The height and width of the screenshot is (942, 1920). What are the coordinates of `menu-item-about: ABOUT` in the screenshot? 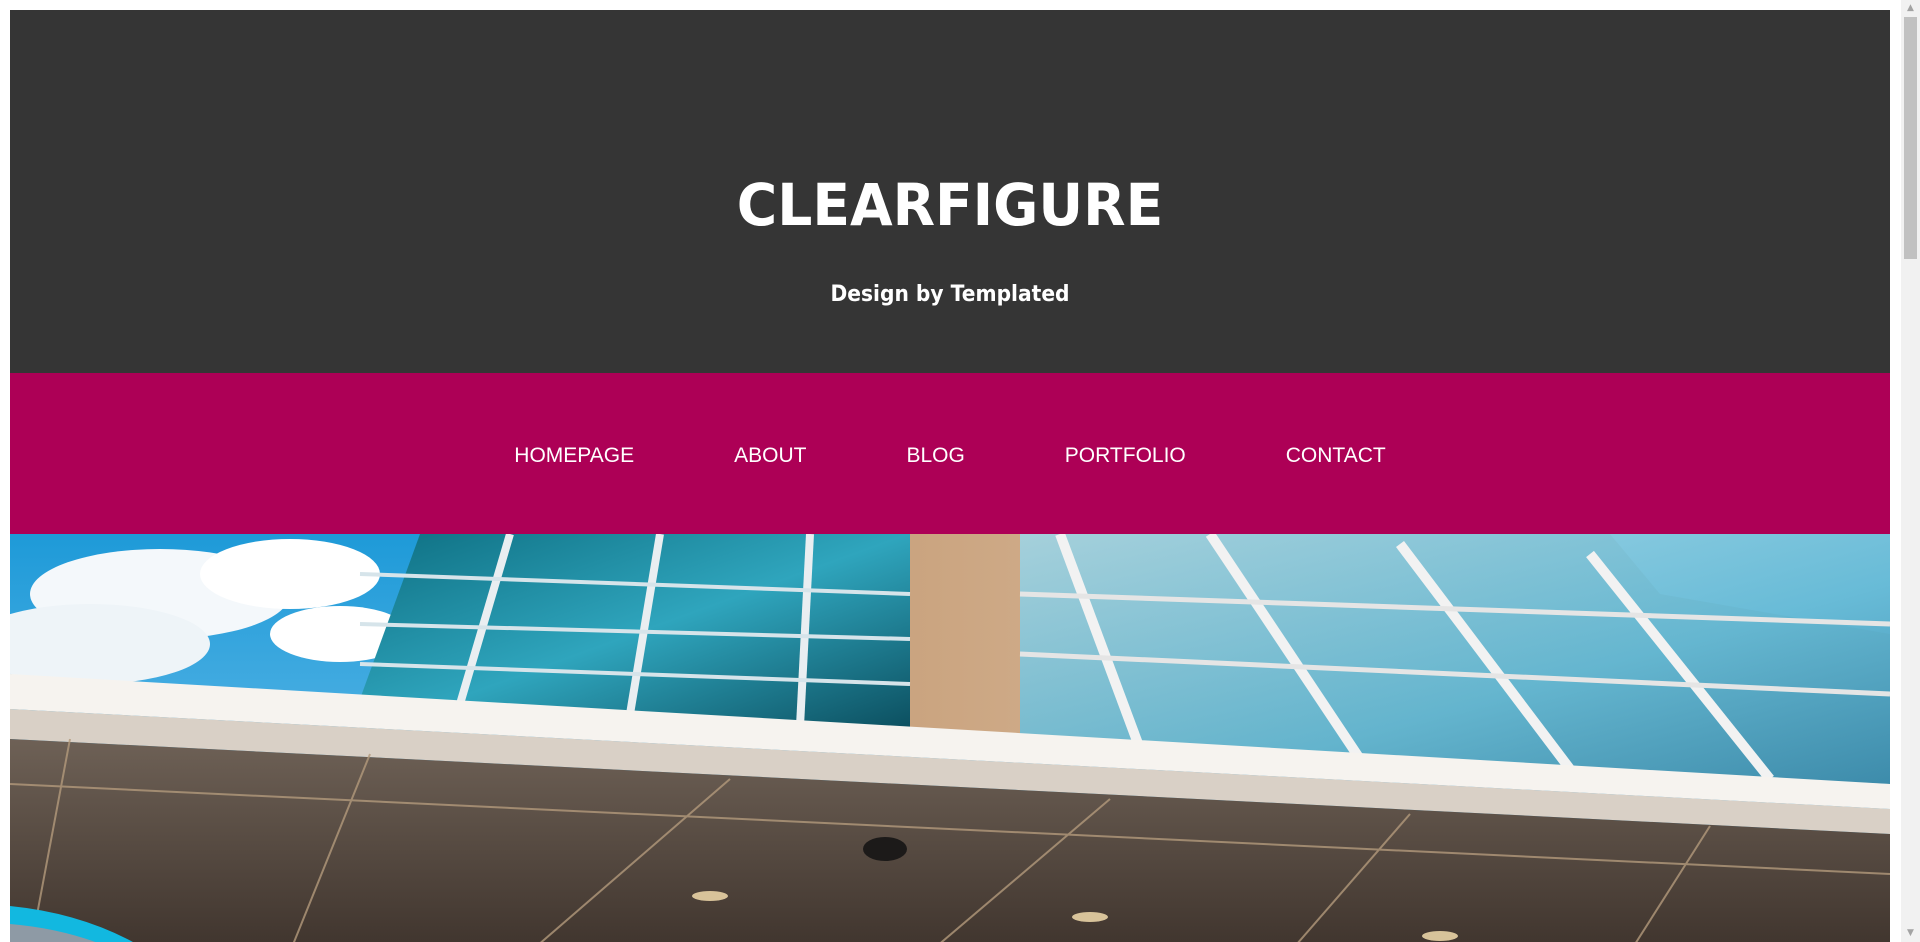 It's located at (770, 456).